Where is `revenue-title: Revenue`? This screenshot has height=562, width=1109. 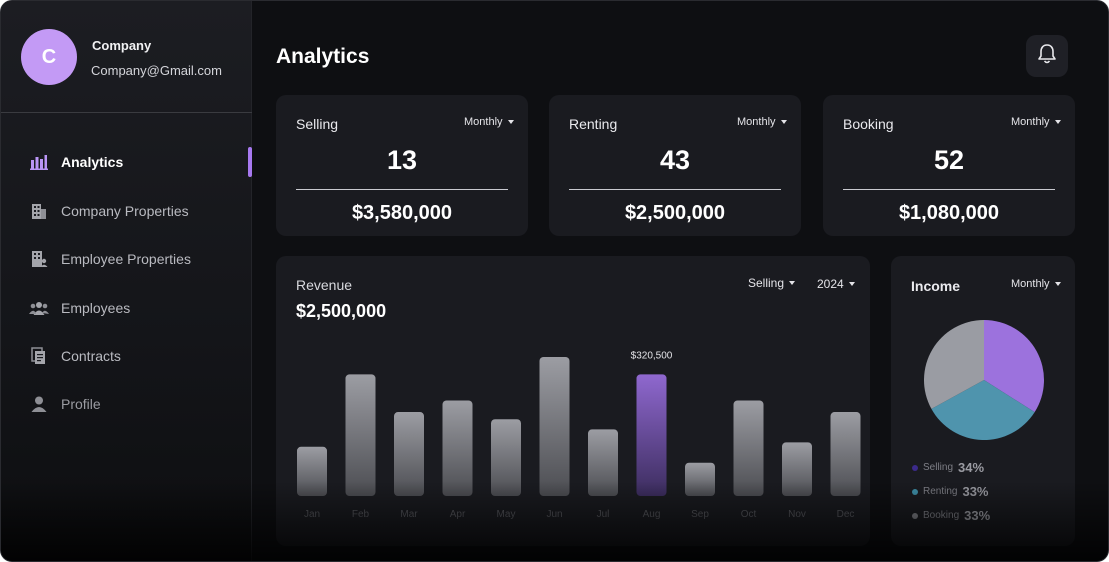
revenue-title: Revenue is located at coordinates (324, 285).